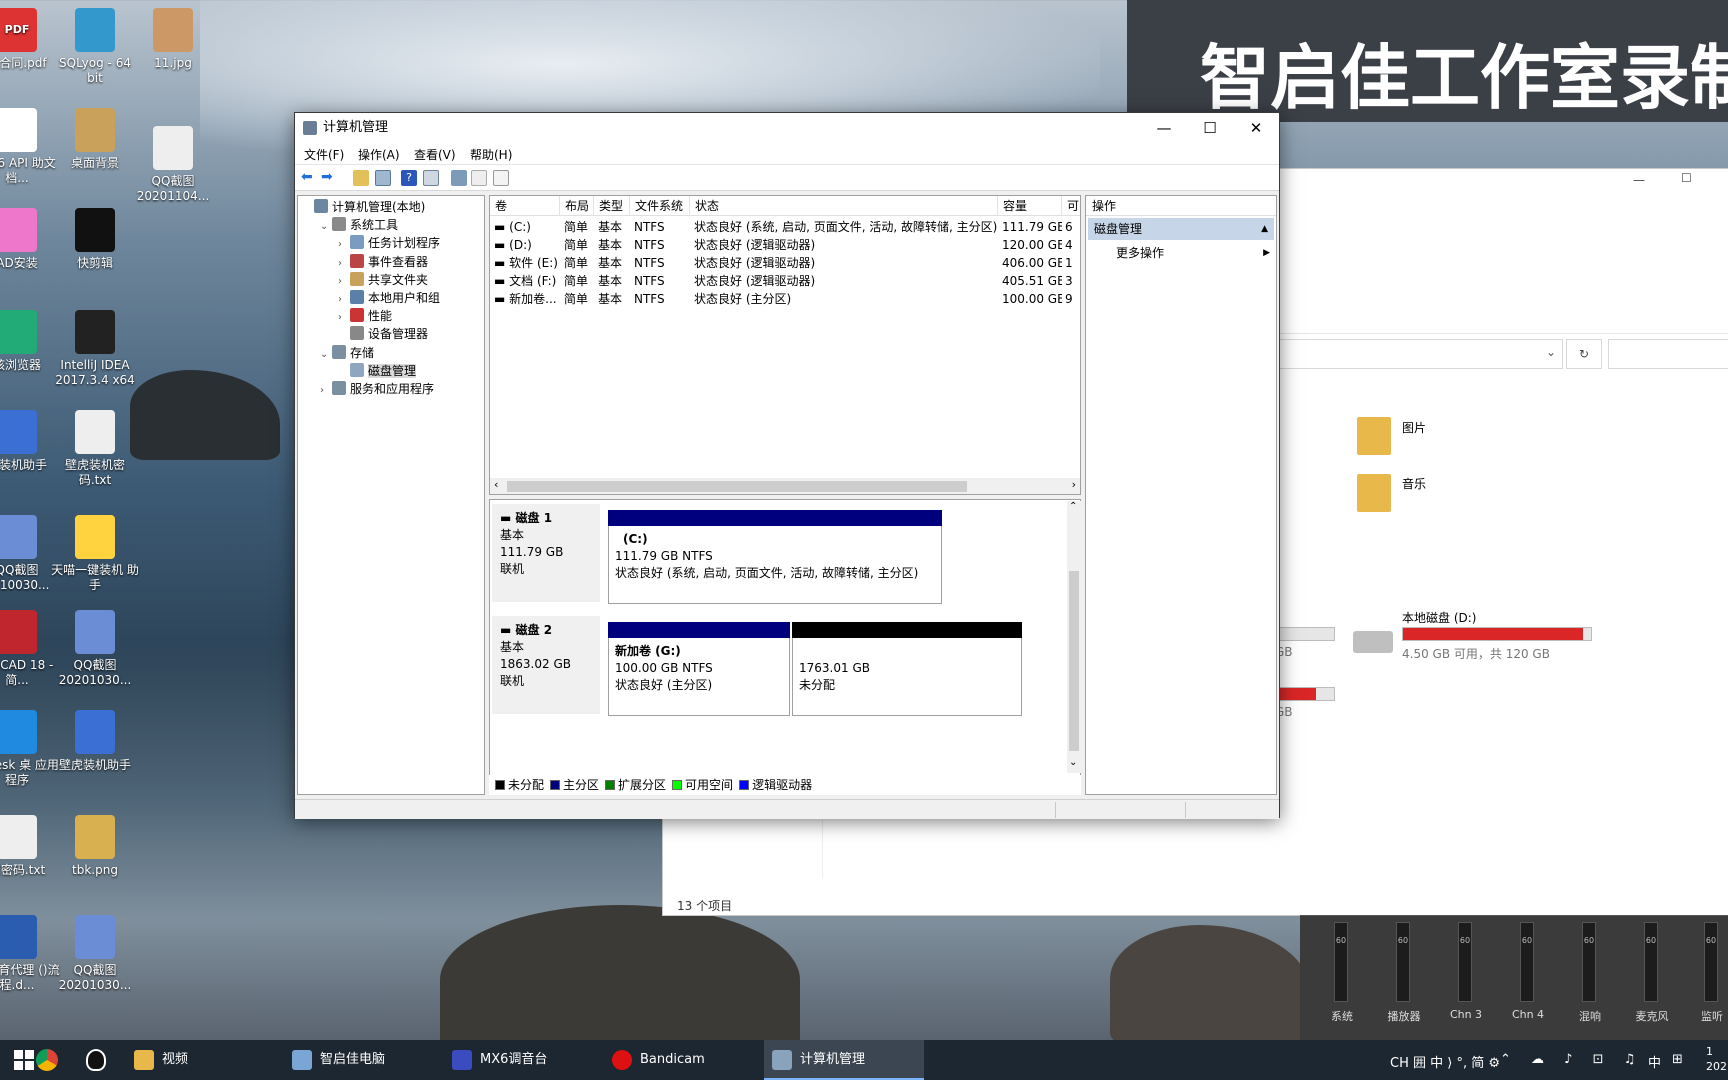  I want to click on start-windows-icon, so click(24, 1060).